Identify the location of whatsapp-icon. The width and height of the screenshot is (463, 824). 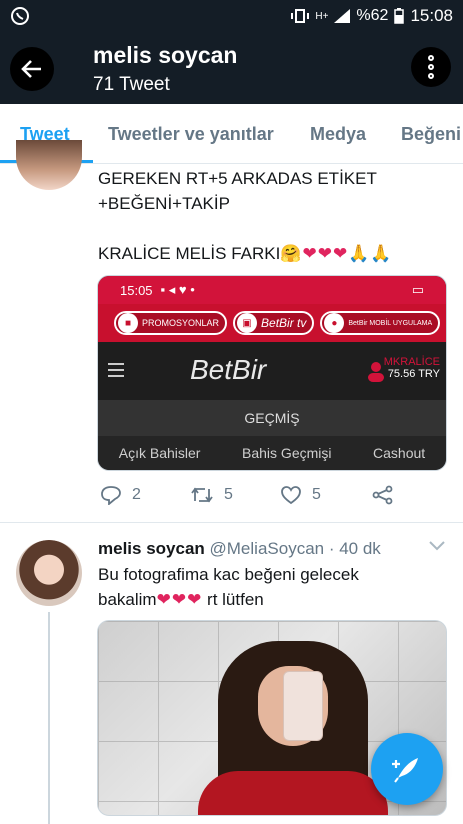
(20, 16).